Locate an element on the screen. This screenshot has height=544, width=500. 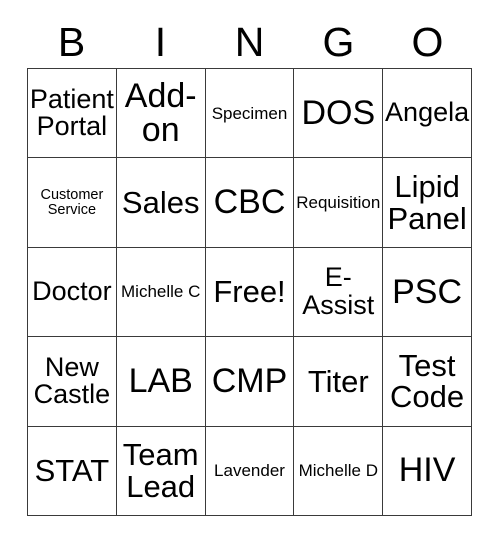
bingo-cell-r2c3: CBC is located at coordinates (250, 203).